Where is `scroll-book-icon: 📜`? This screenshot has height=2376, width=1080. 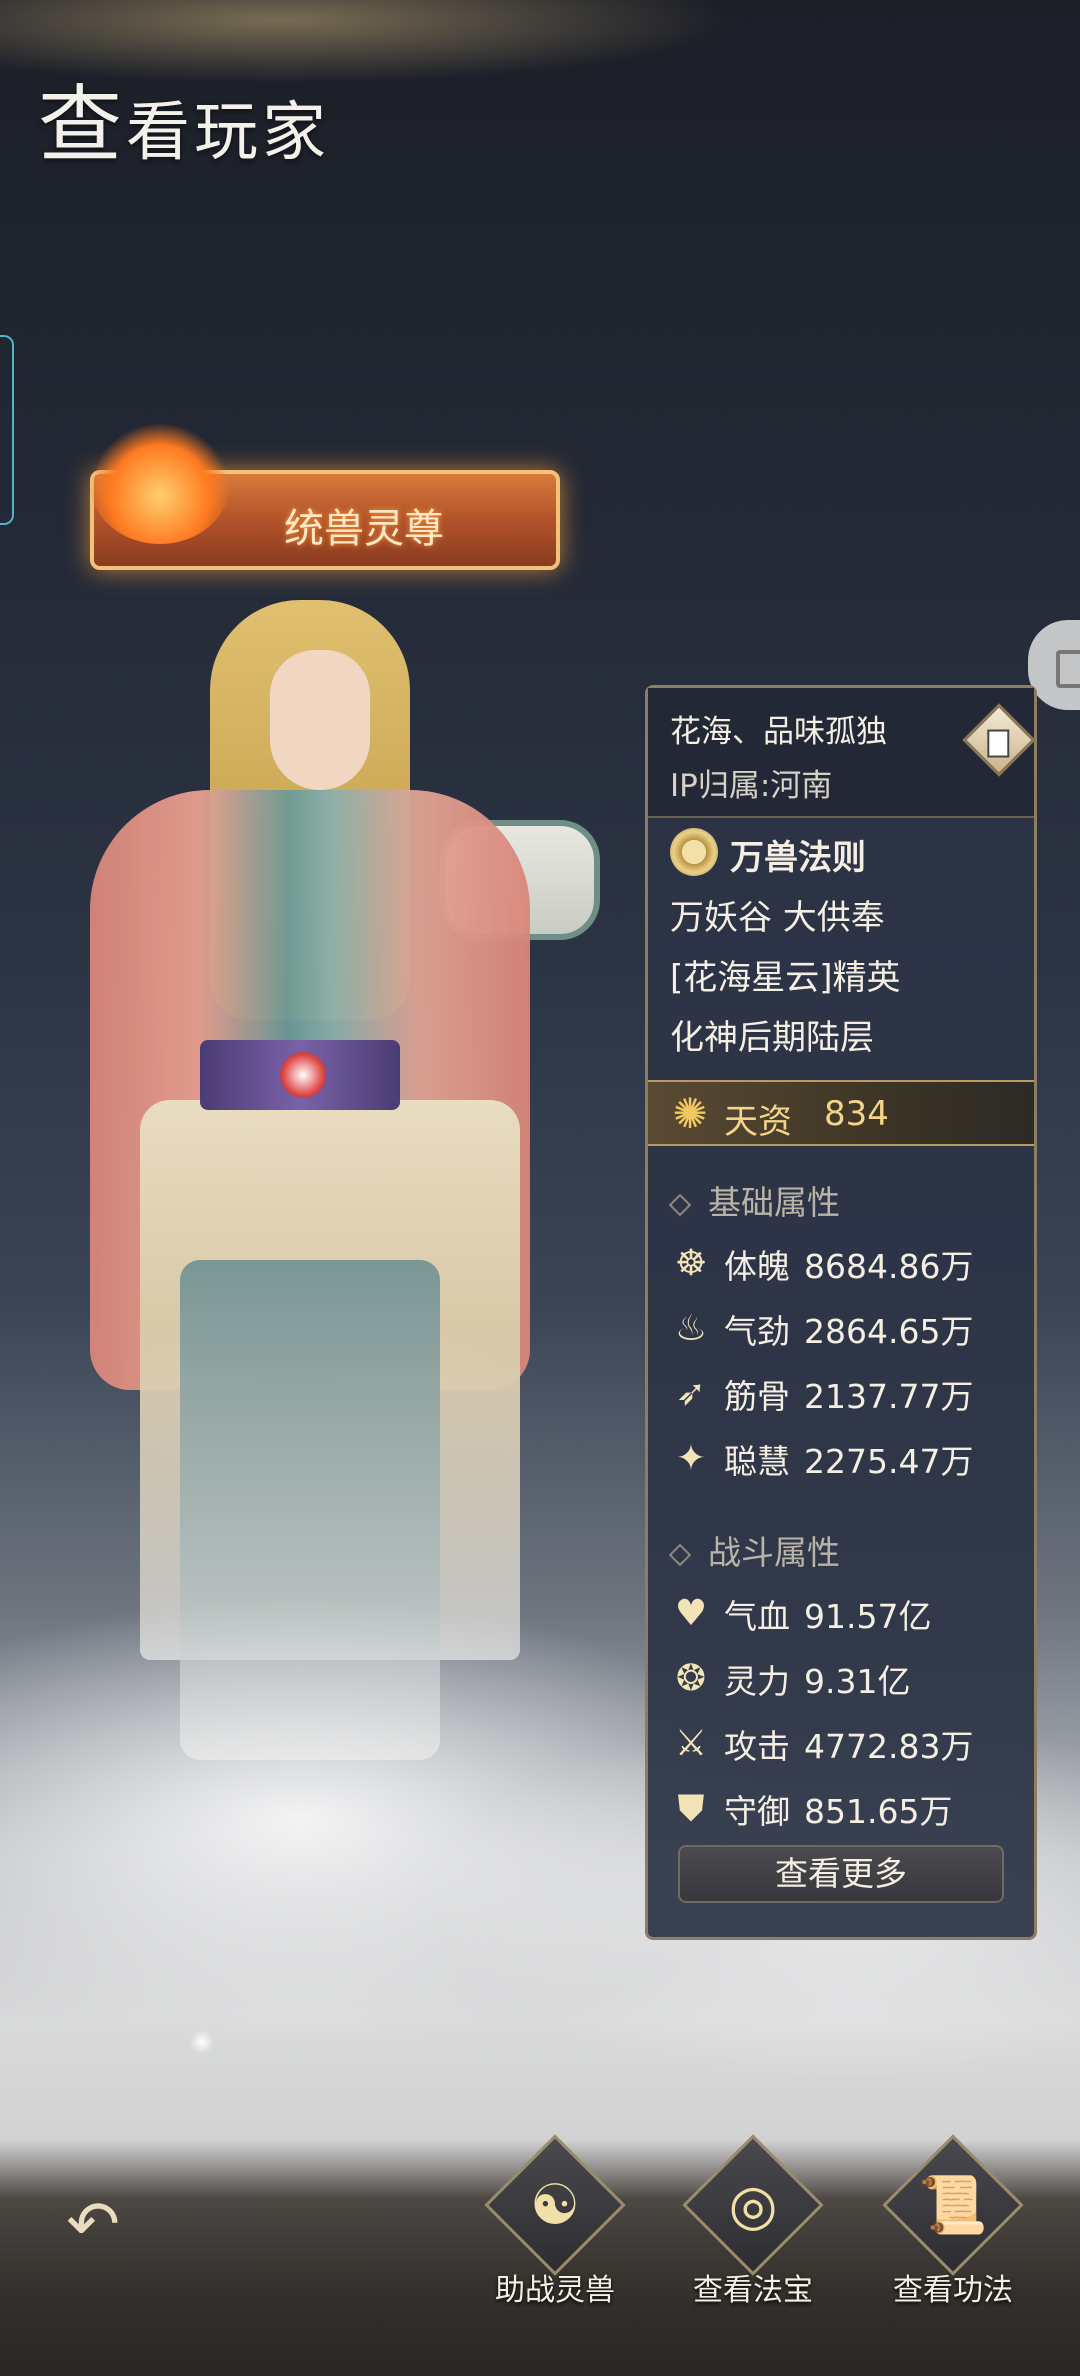
scroll-book-icon: 📜 is located at coordinates (953, 2205).